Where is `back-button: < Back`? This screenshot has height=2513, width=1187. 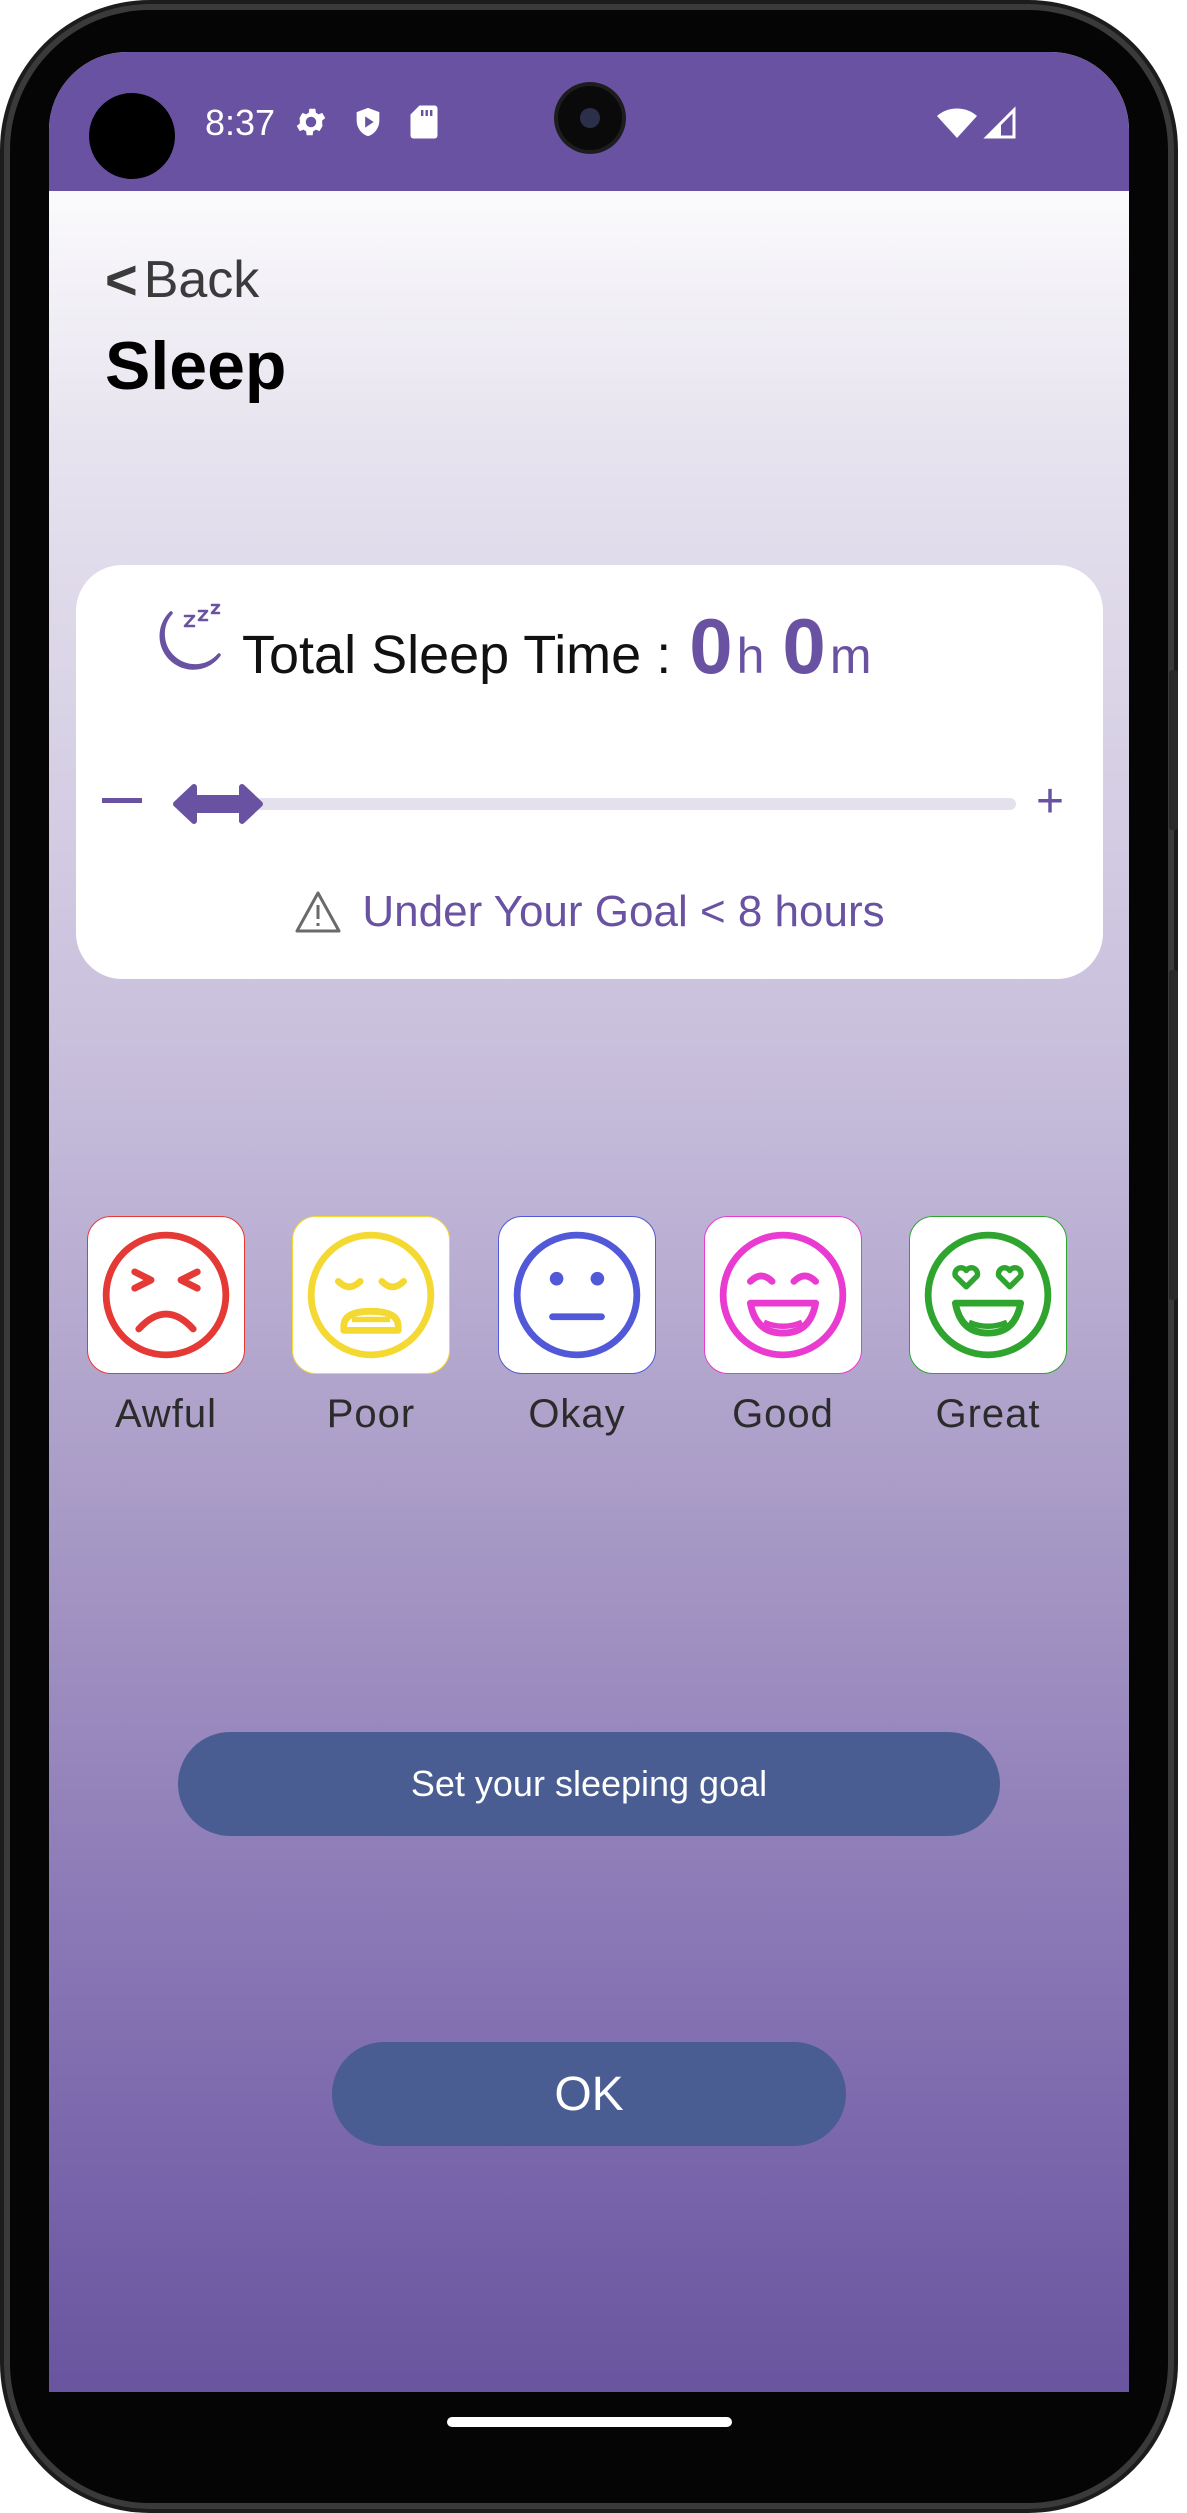 back-button: < Back is located at coordinates (182, 279).